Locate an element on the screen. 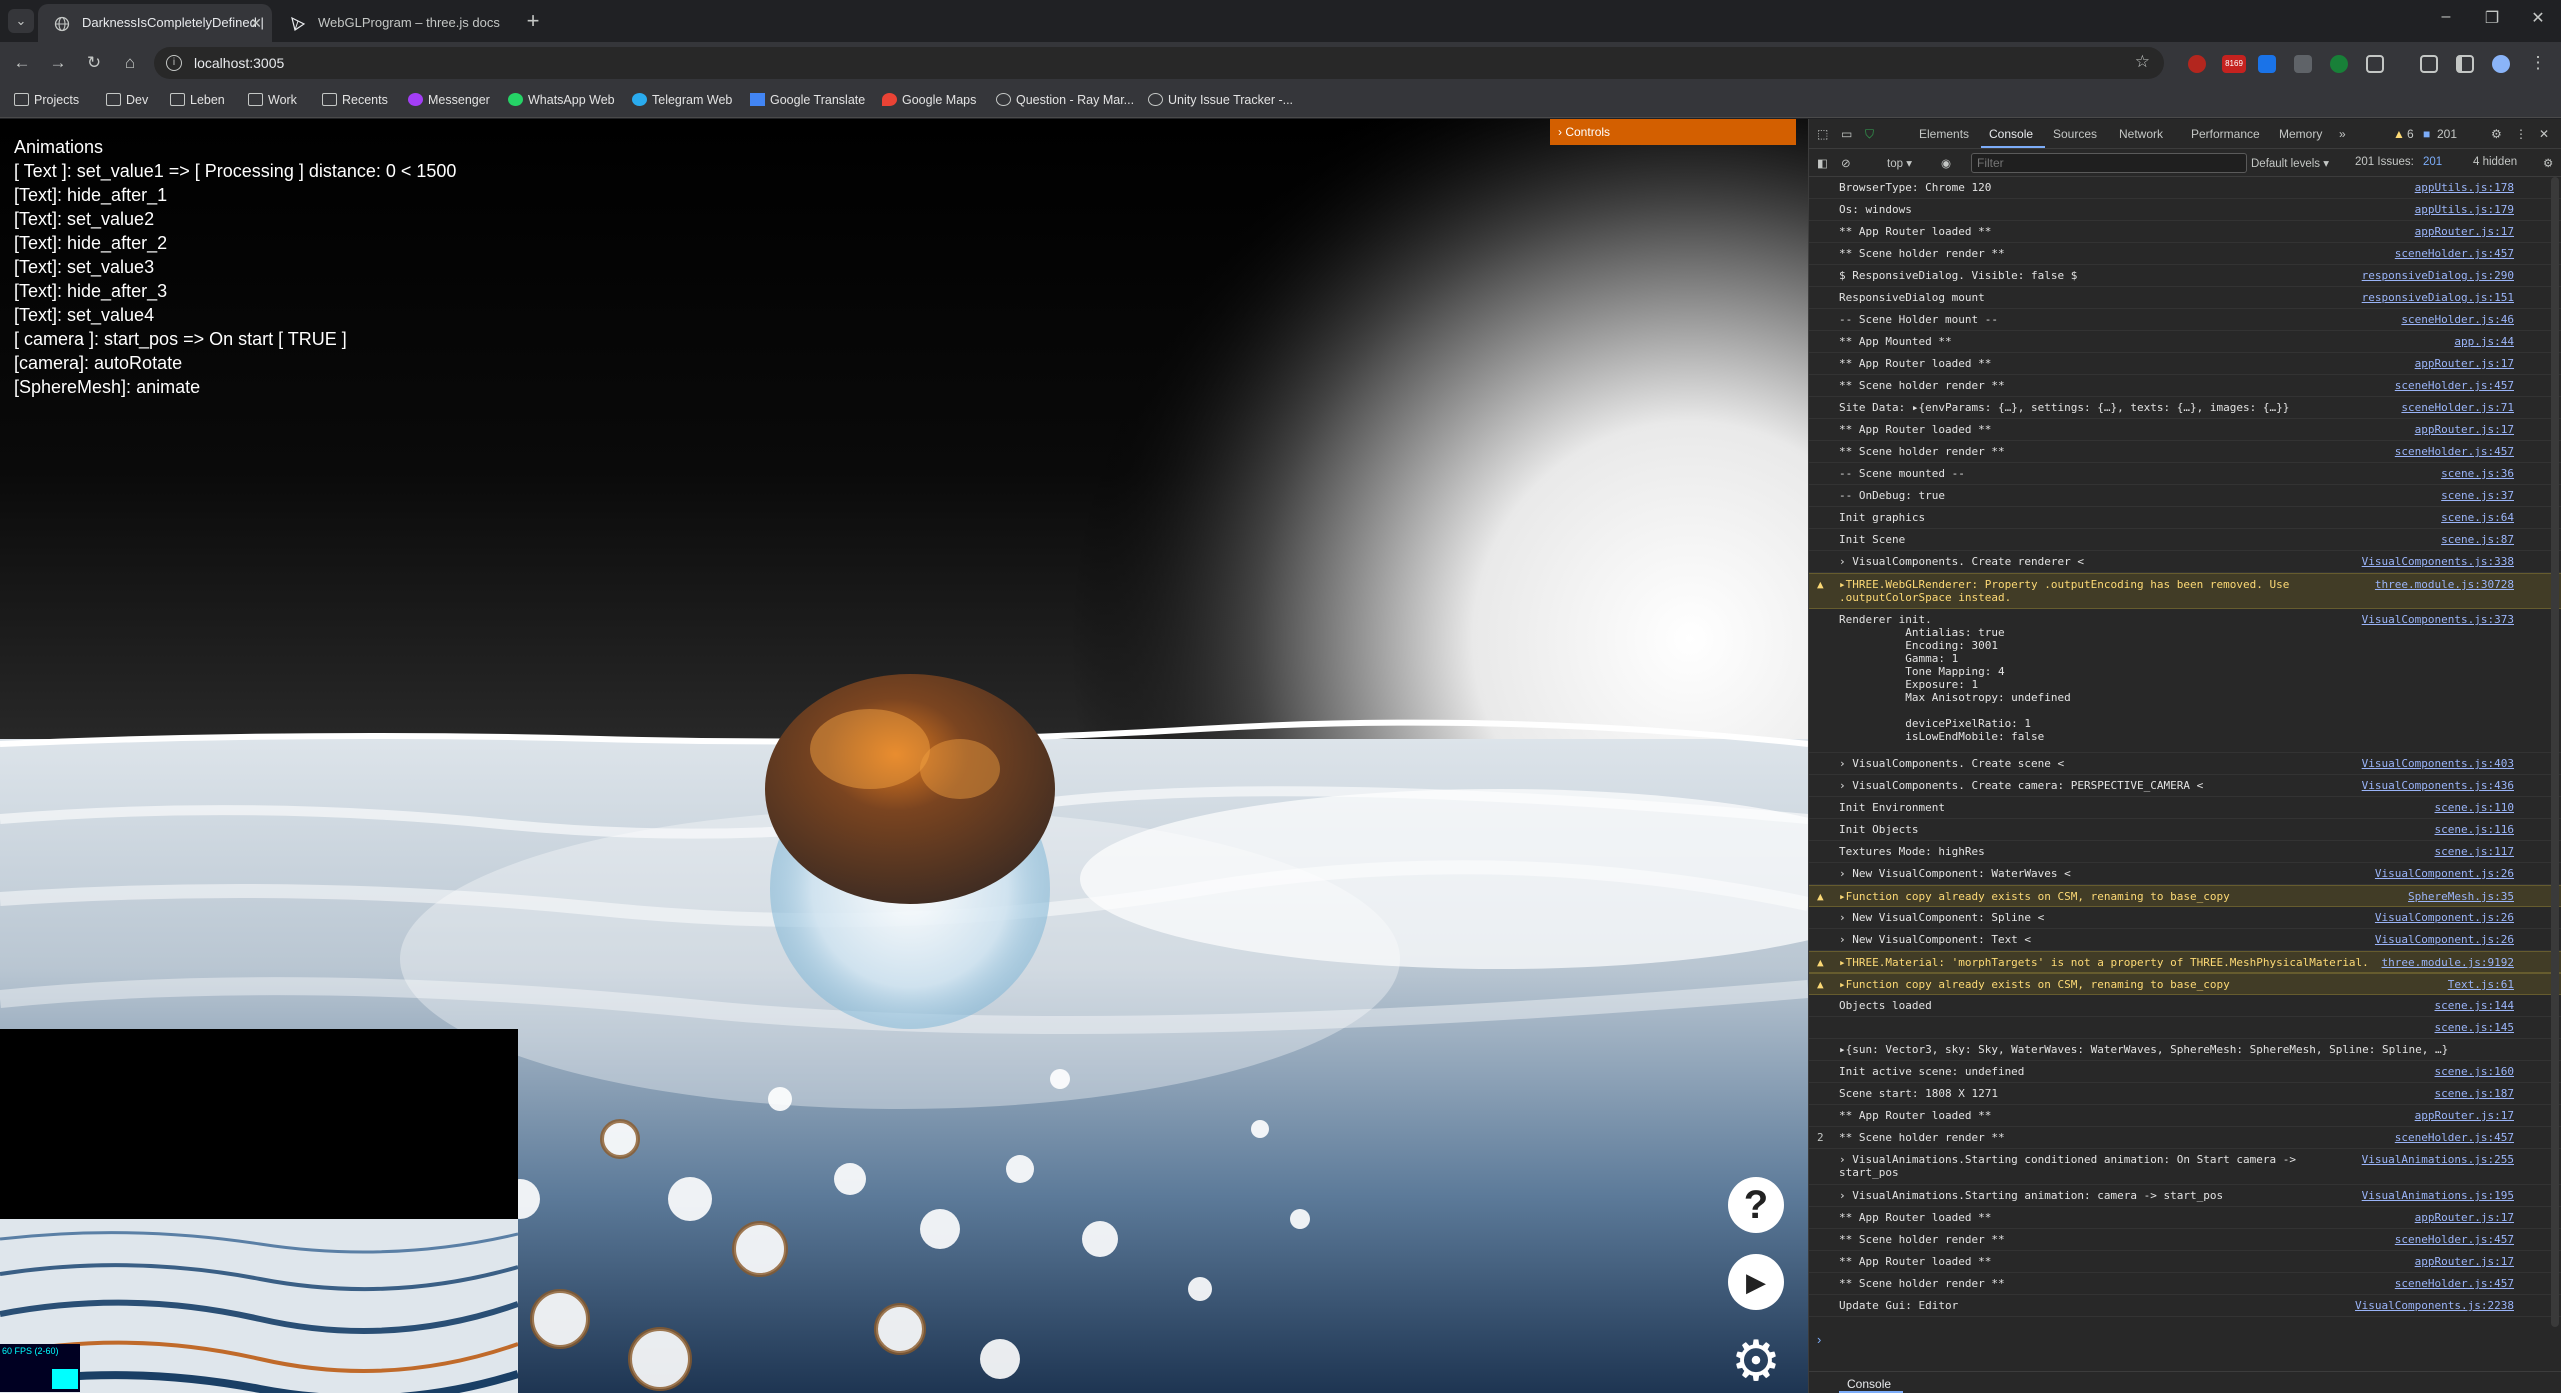  shield-icon: ⛉ is located at coordinates (1869, 134).